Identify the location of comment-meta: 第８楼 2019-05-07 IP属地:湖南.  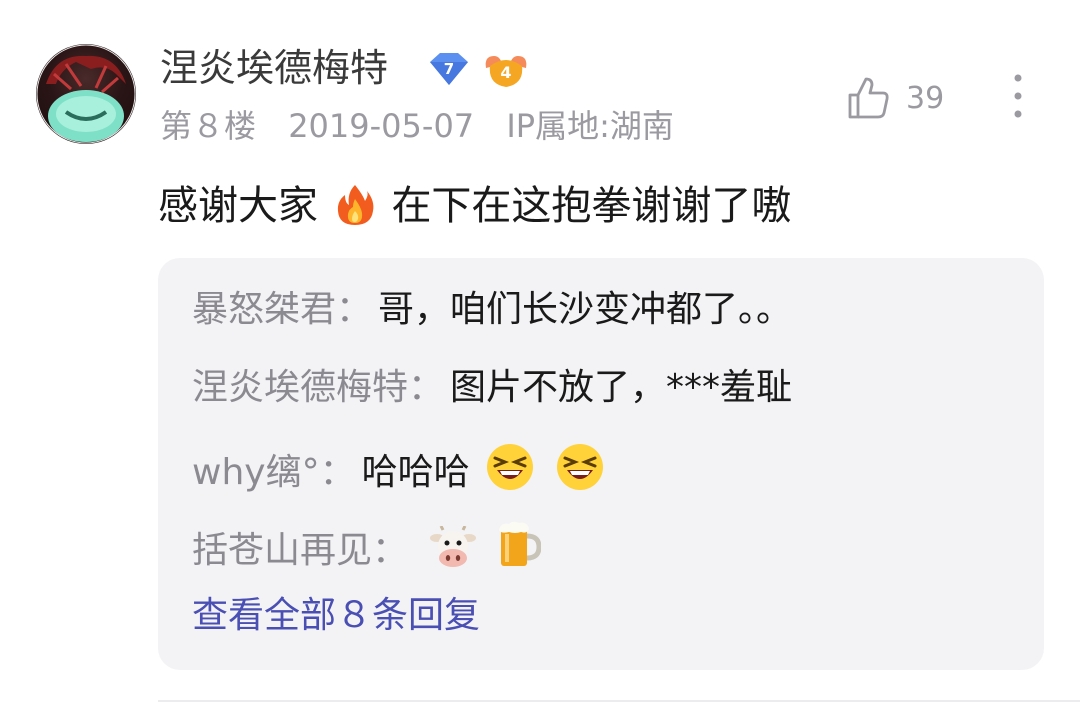
(428, 126).